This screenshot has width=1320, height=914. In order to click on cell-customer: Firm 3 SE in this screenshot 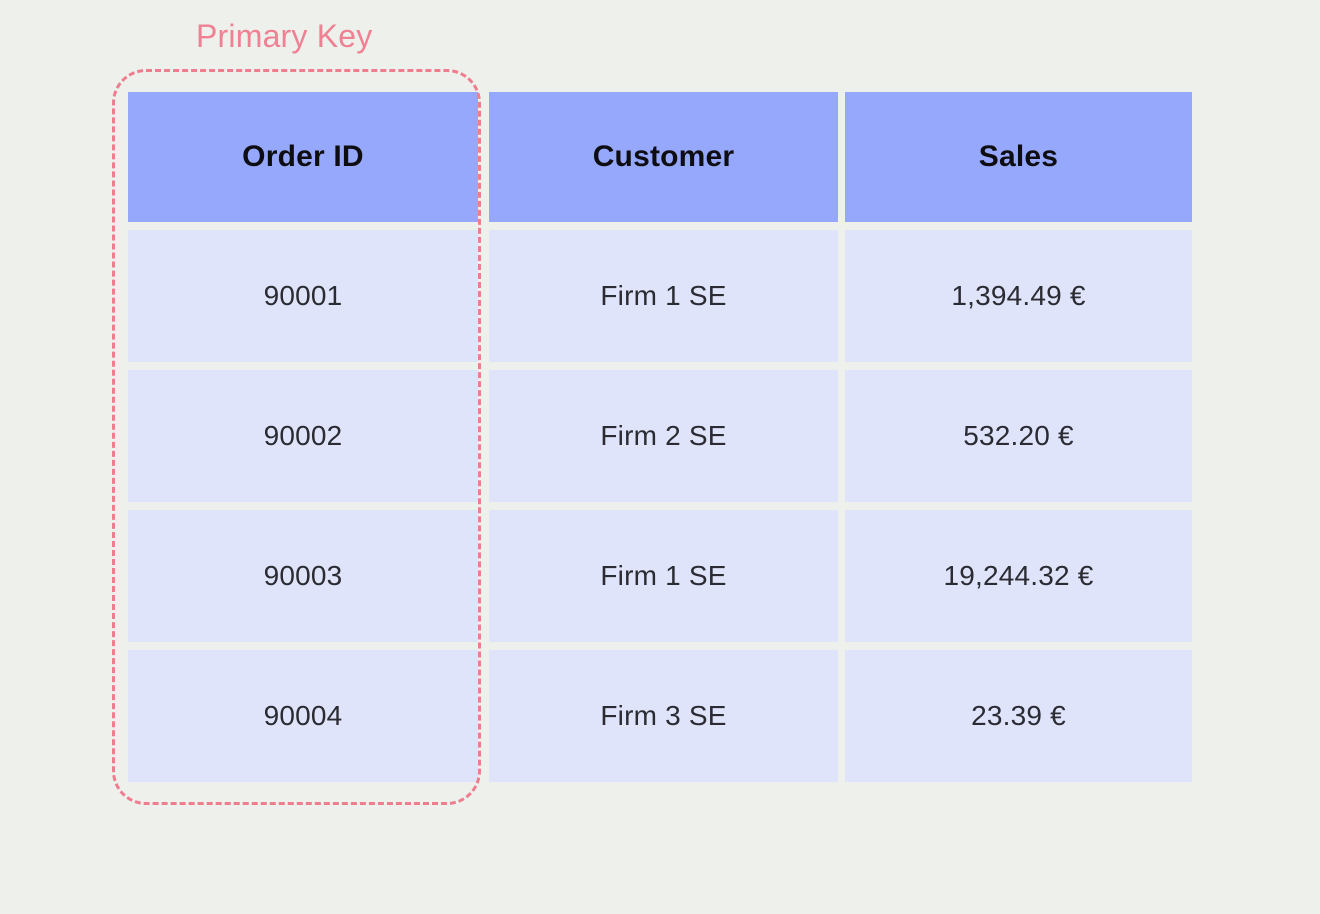, I will do `click(663, 716)`.